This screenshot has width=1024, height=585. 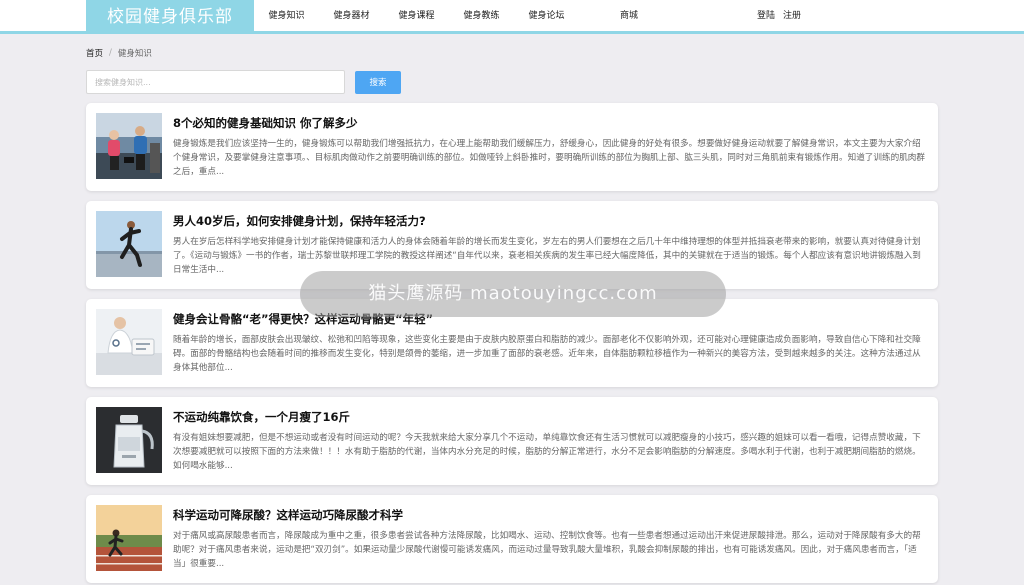 I want to click on breadcrumb-current: 健身知识, so click(x=134, y=54).